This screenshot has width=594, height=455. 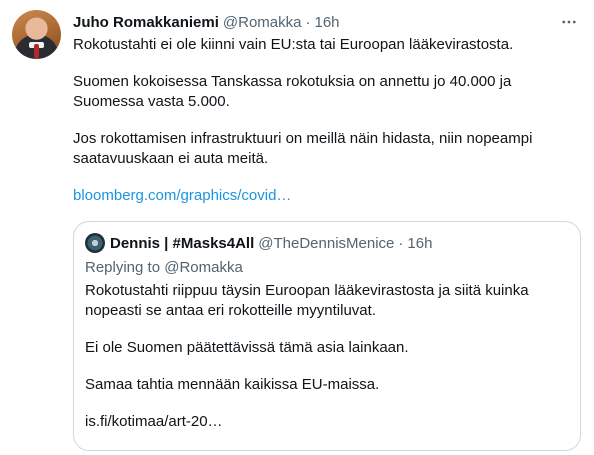 What do you see at coordinates (164, 267) in the screenshot?
I see `replying-to: Replying to @Romakka` at bounding box center [164, 267].